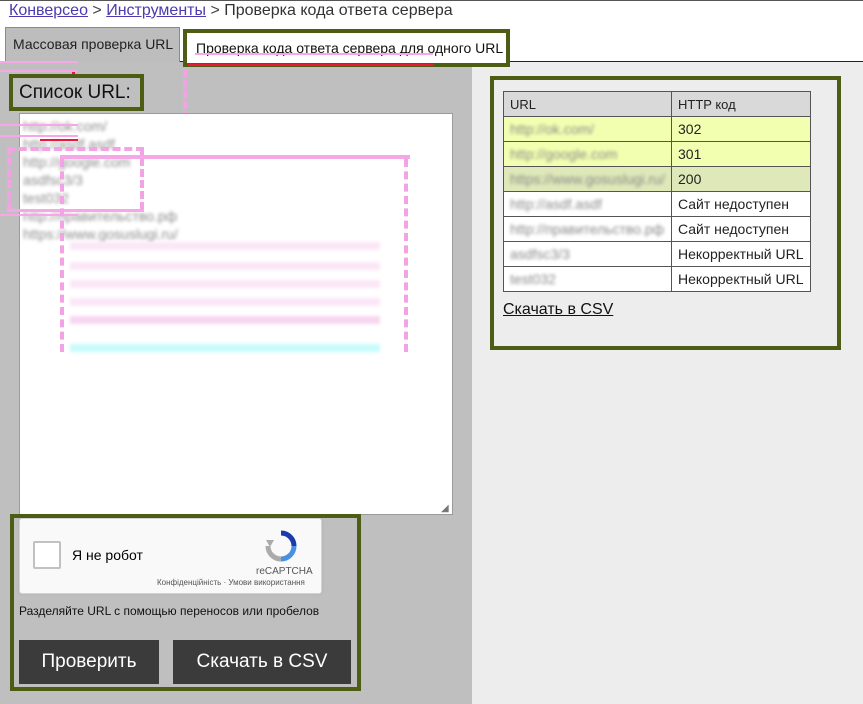  I want to click on table-row: http://ok.com/302, so click(657, 129).